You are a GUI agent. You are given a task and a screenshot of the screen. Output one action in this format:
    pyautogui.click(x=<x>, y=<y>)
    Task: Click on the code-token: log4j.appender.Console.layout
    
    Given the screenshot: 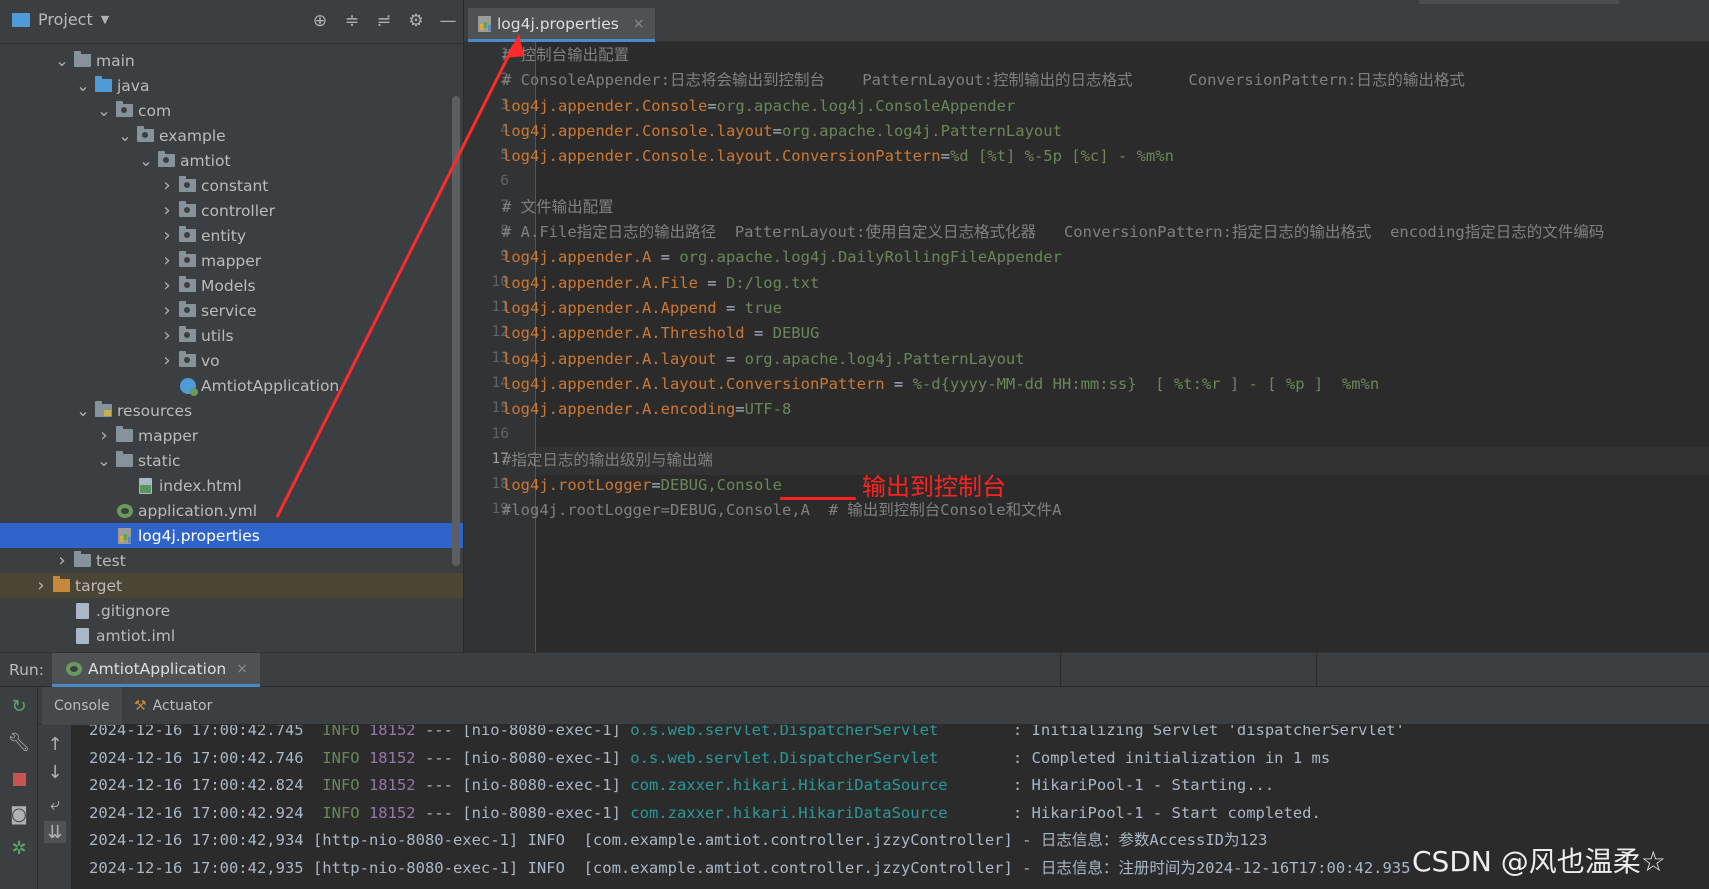 What is the action you would take?
    pyautogui.click(x=637, y=130)
    